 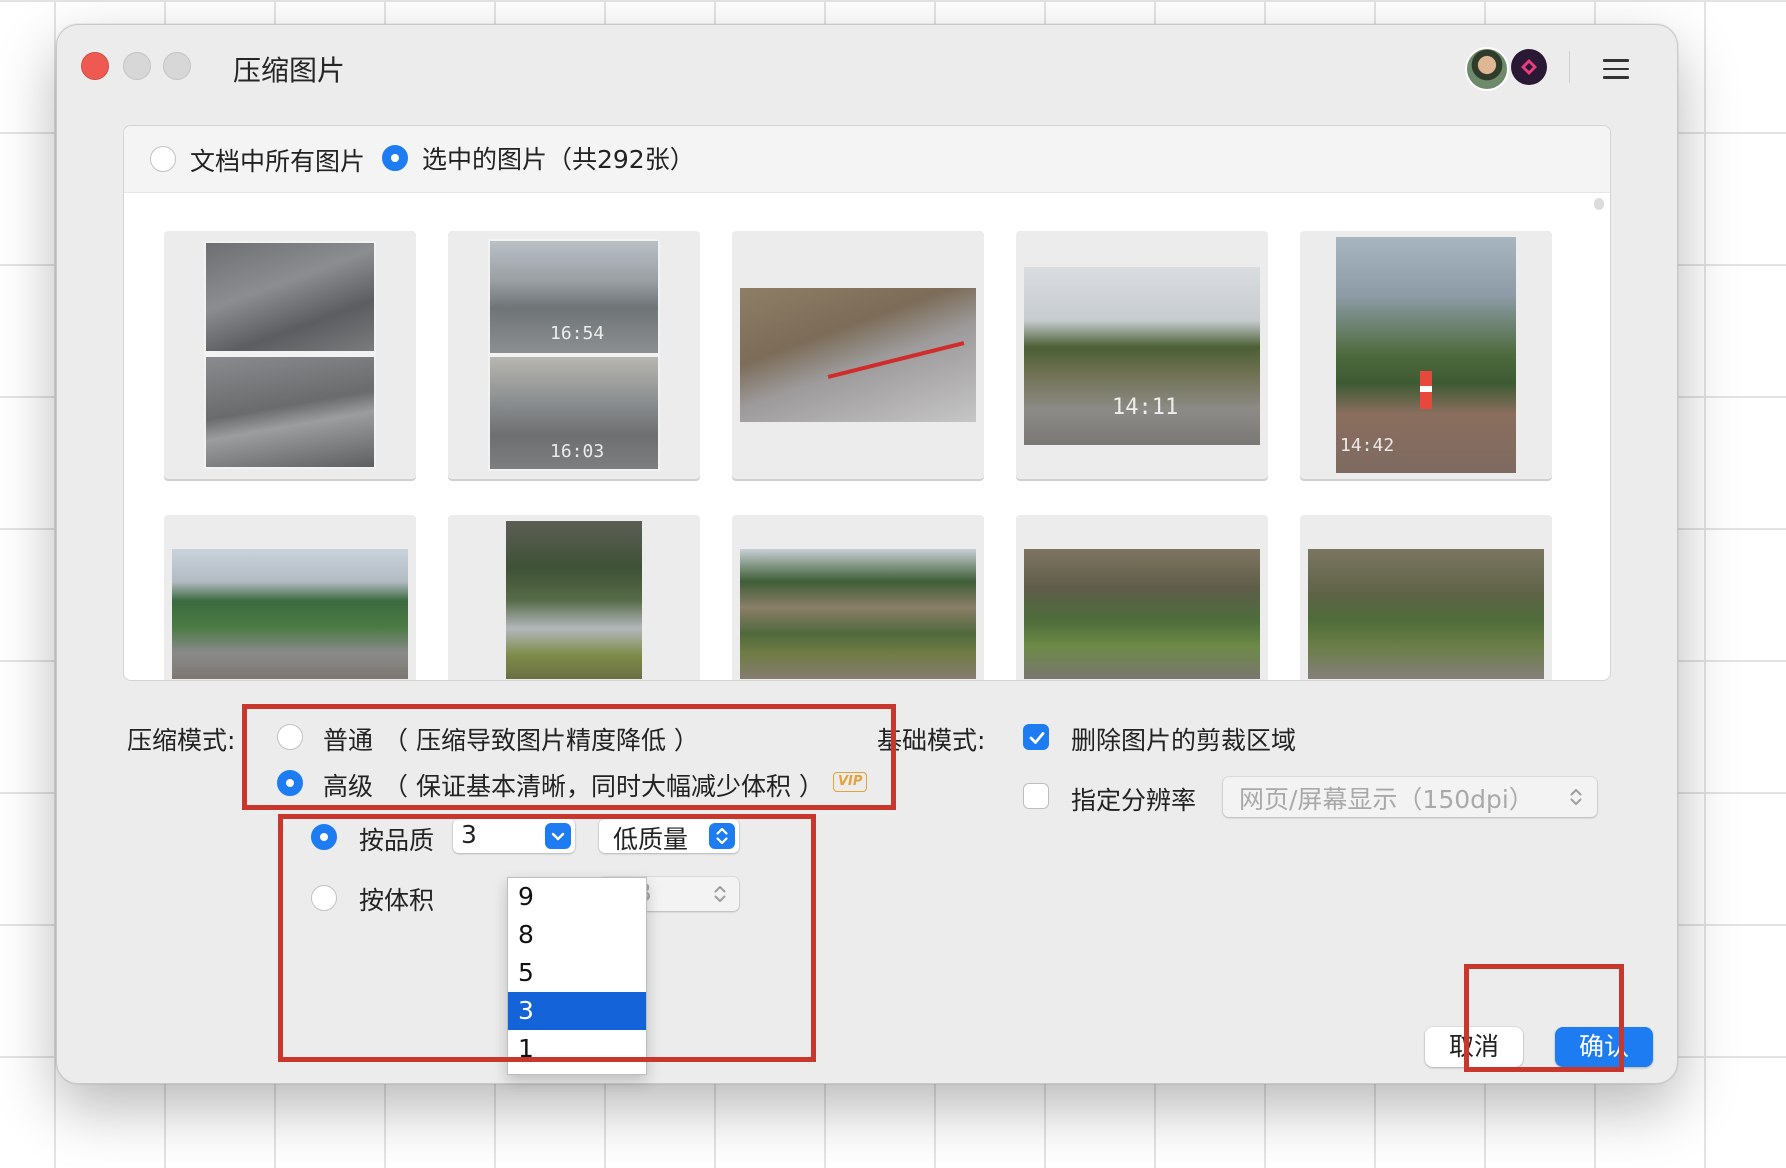 I want to click on checkmark-icon, so click(x=1037, y=738).